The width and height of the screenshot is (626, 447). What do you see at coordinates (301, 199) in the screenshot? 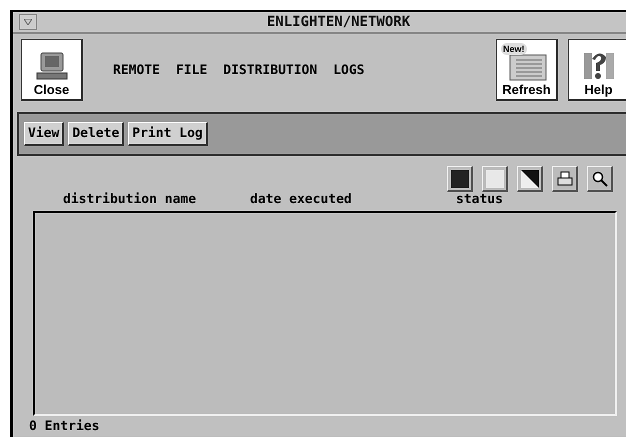
I see `column-header: date executed` at bounding box center [301, 199].